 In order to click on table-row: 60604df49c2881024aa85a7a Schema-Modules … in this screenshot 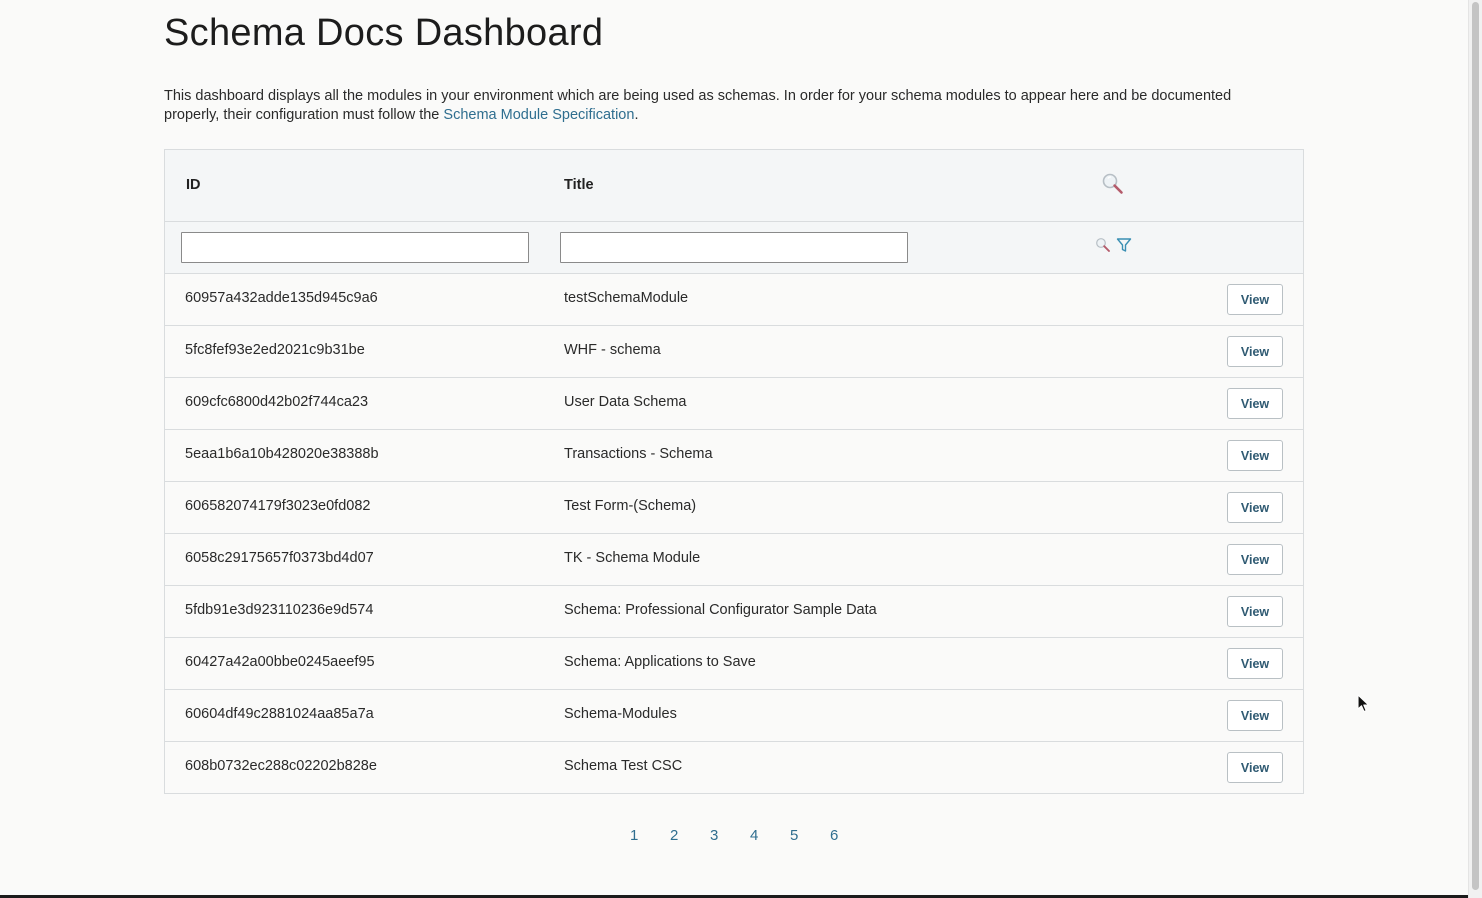, I will do `click(734, 716)`.